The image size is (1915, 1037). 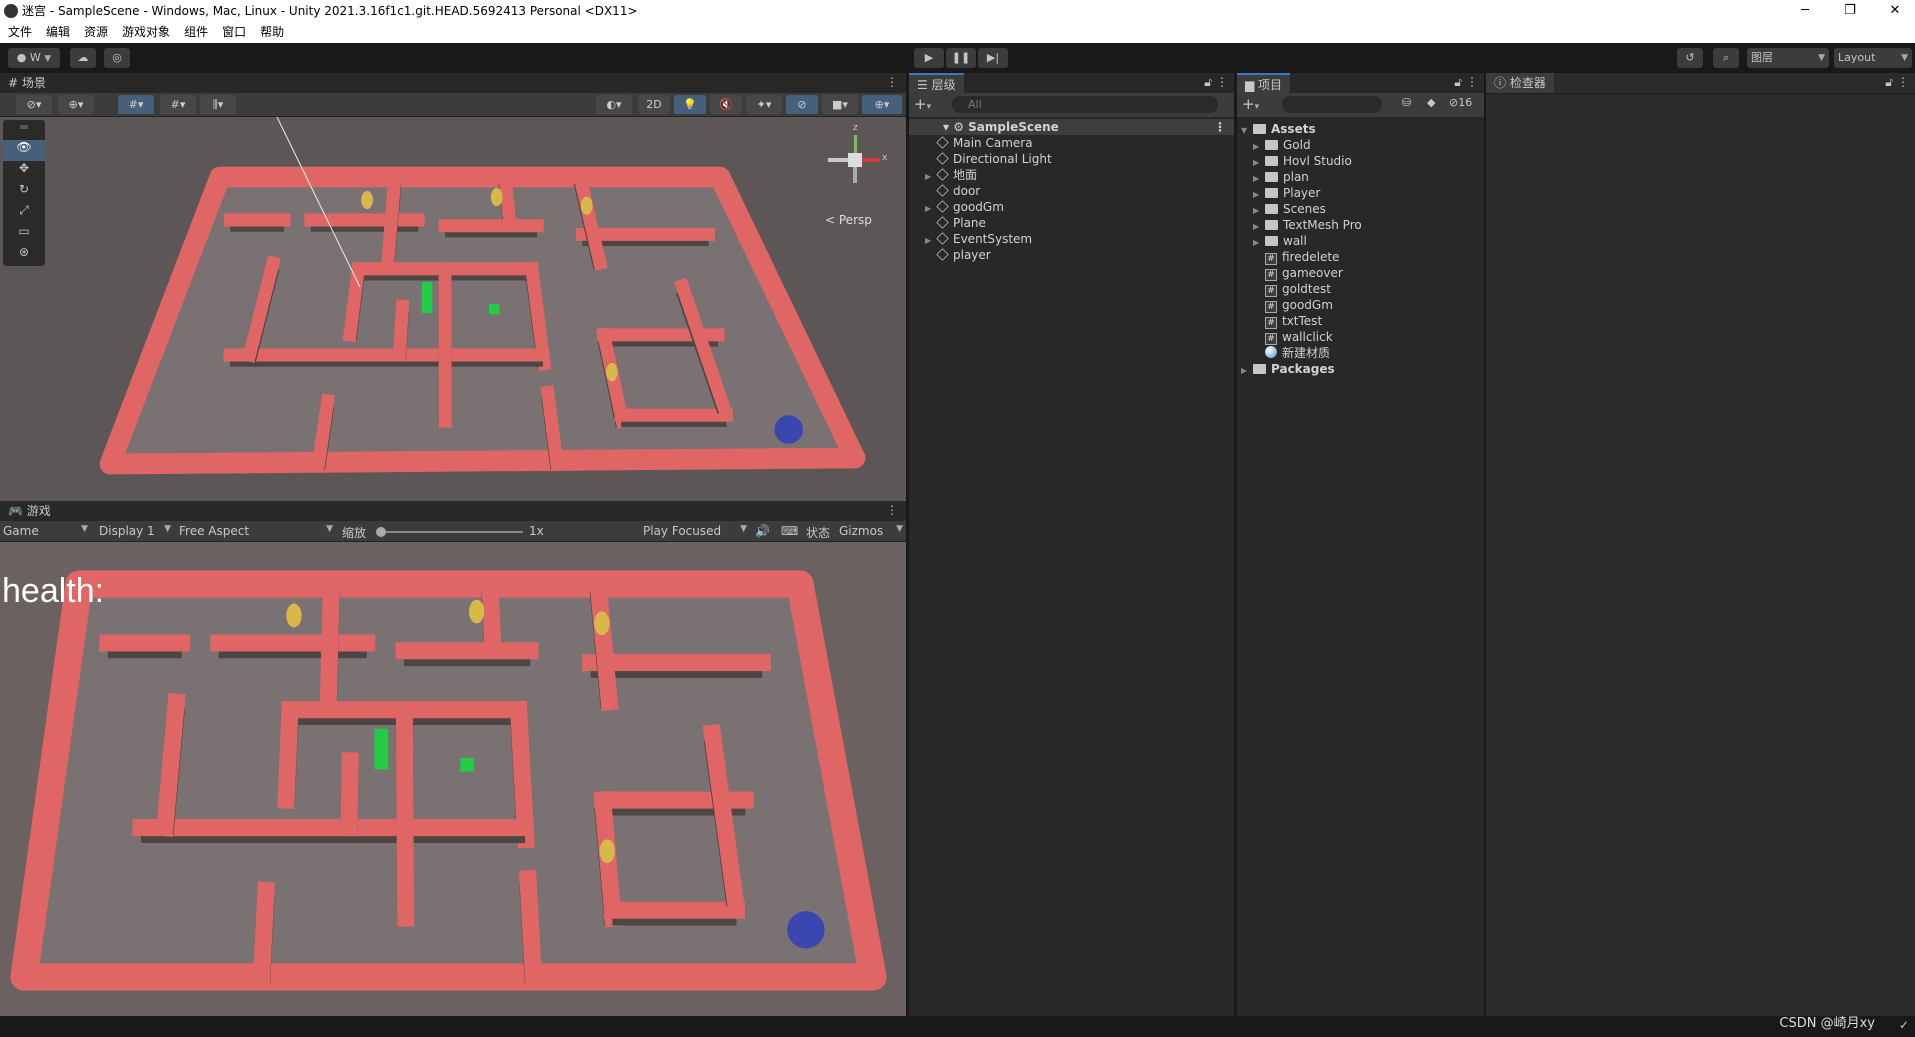 What do you see at coordinates (1360, 161) in the screenshot?
I see `project-folder: ▶ Hovl Studio` at bounding box center [1360, 161].